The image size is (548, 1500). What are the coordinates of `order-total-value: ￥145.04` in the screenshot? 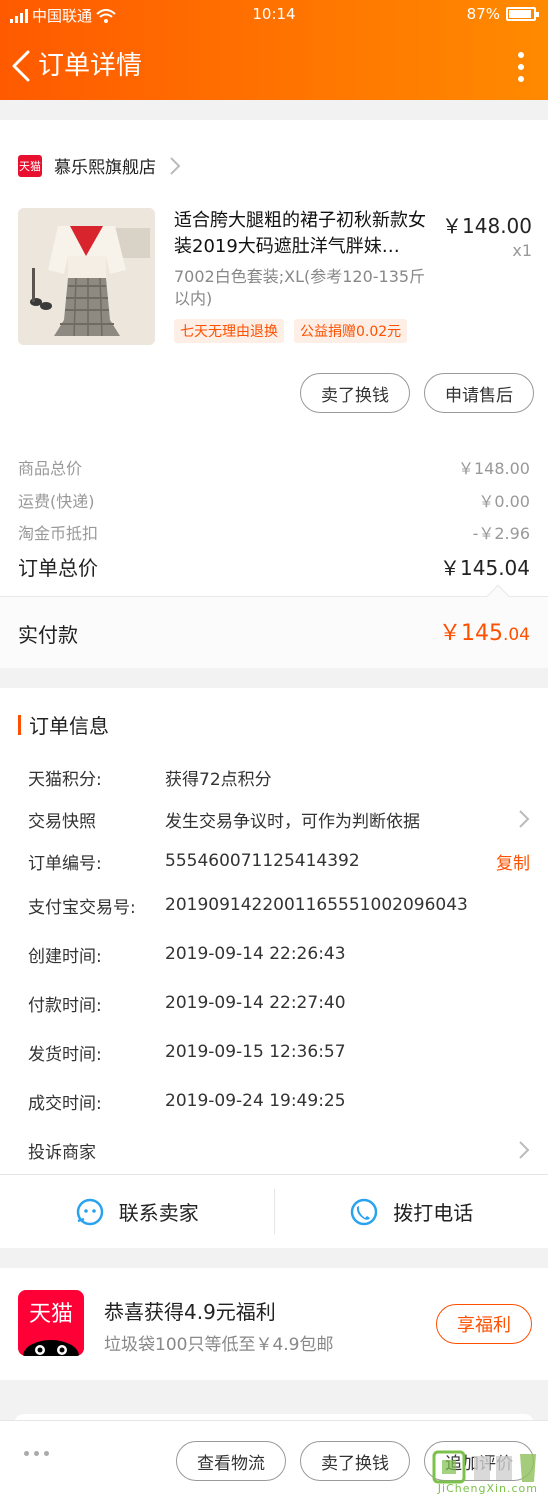 It's located at (485, 568).